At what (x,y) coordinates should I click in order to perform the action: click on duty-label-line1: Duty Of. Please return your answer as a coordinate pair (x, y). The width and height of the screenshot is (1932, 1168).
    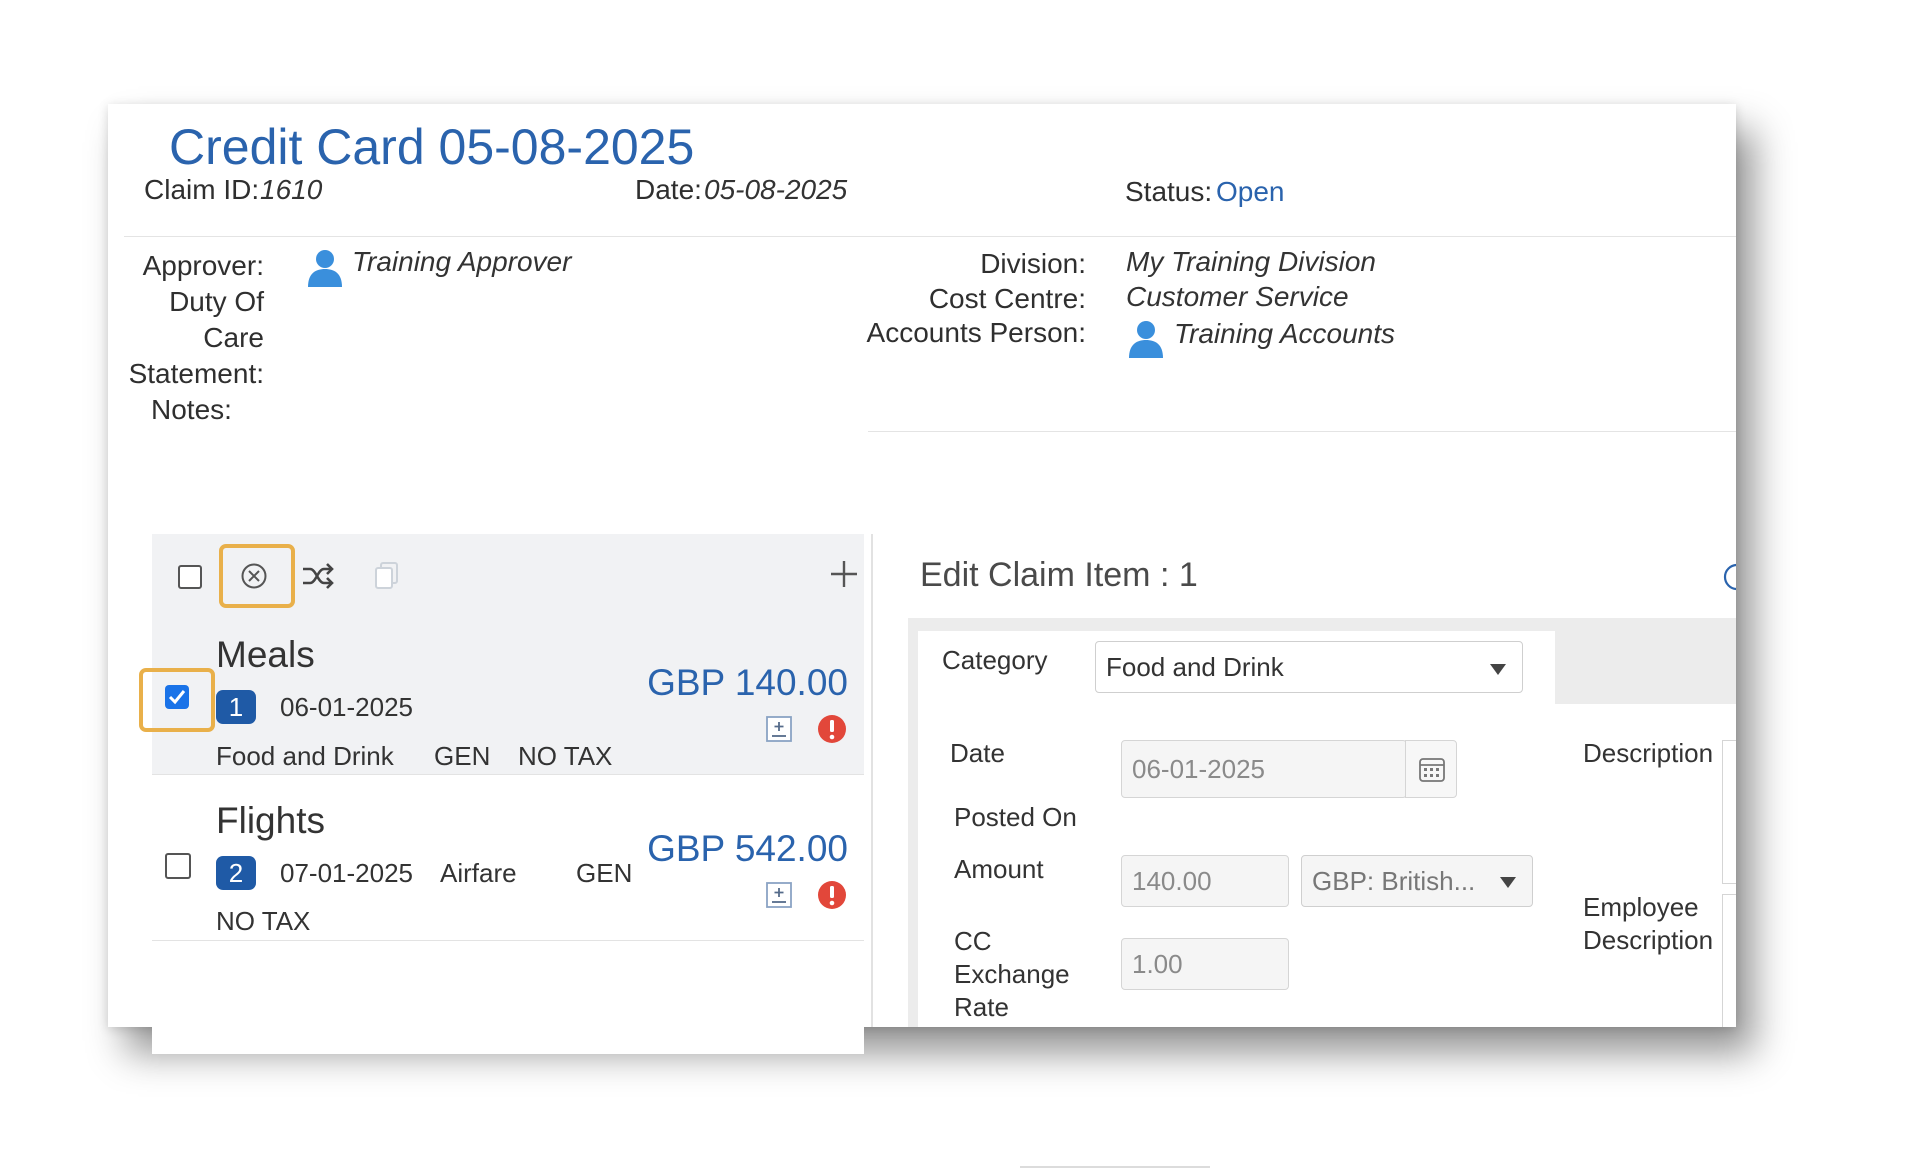
    Looking at the image, I should click on (216, 301).